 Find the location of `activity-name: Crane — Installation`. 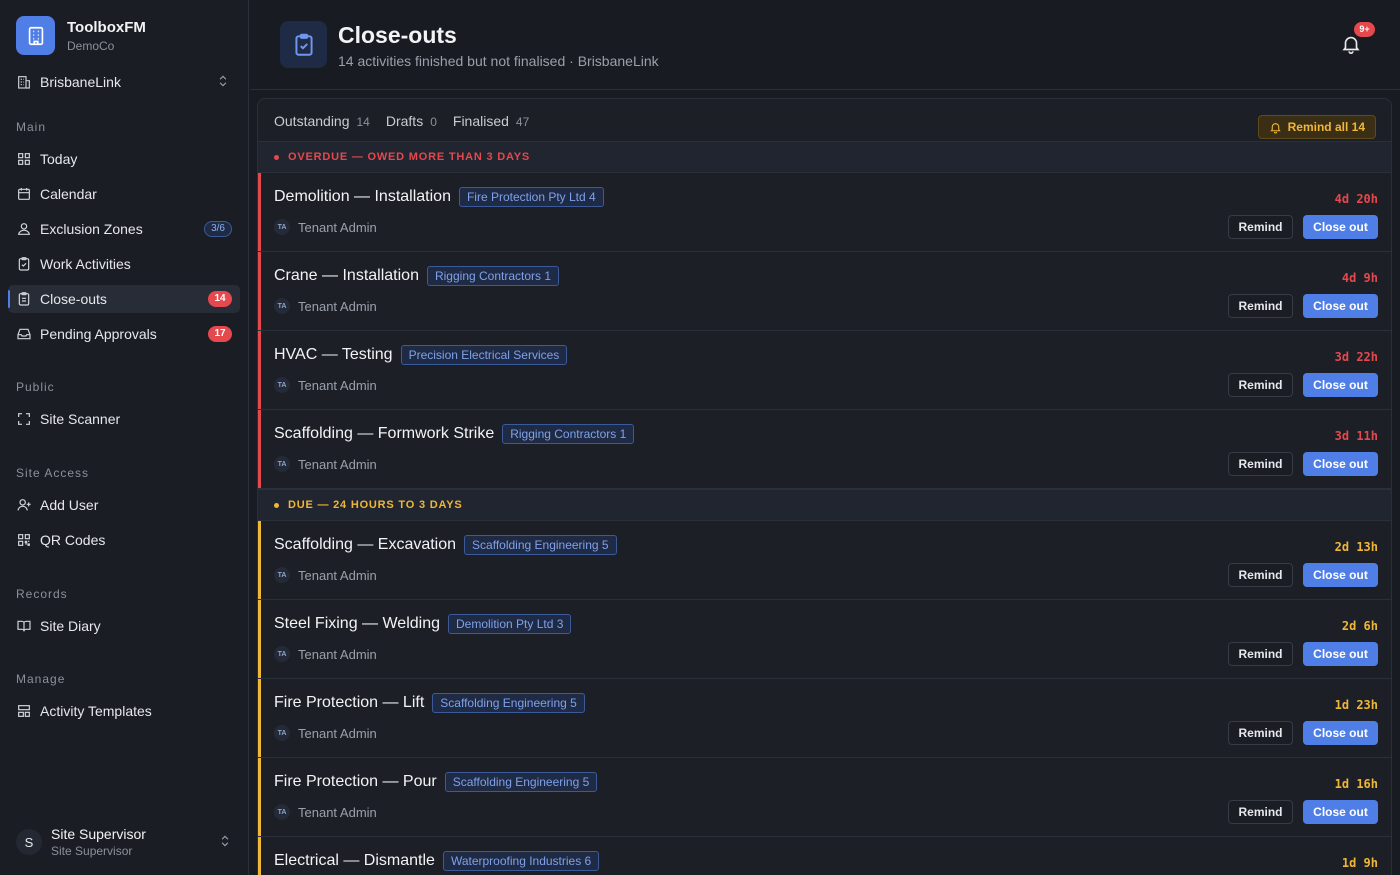

activity-name: Crane — Installation is located at coordinates (346, 275).